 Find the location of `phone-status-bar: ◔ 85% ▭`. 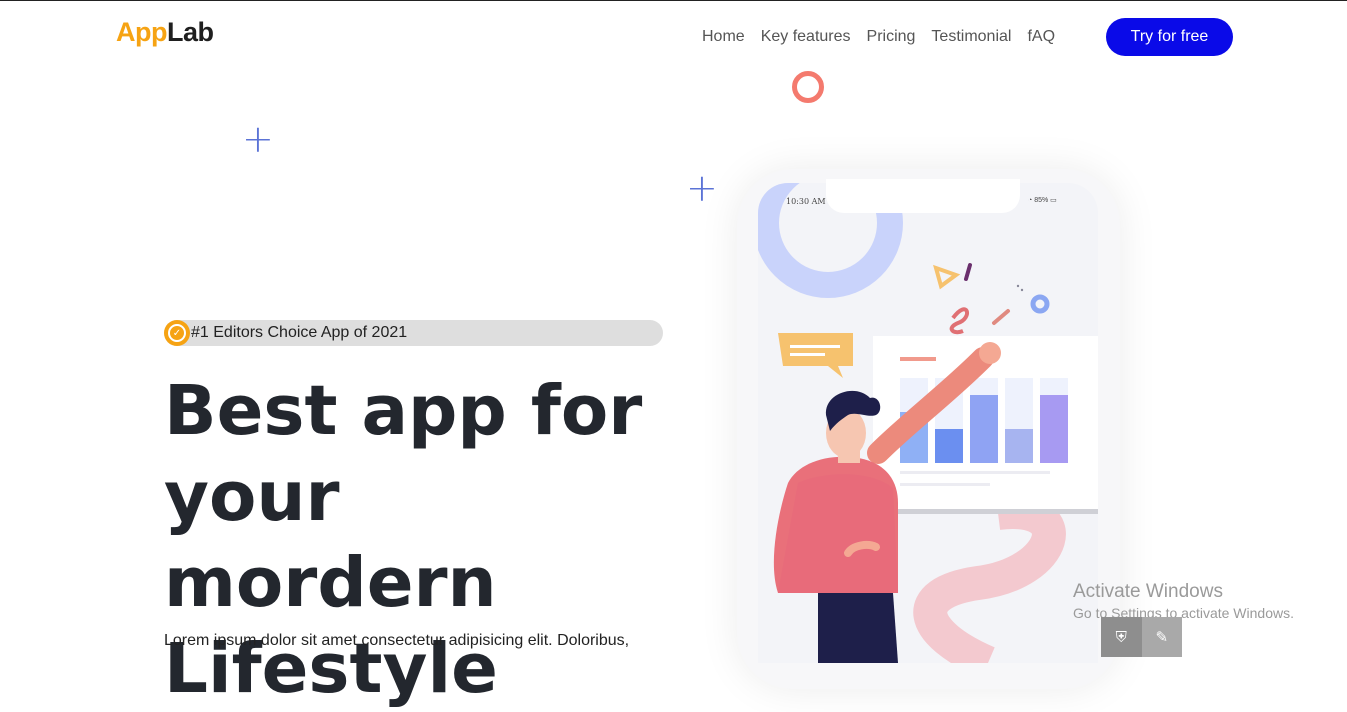

phone-status-bar: ◔ 85% ▭ is located at coordinates (1042, 200).